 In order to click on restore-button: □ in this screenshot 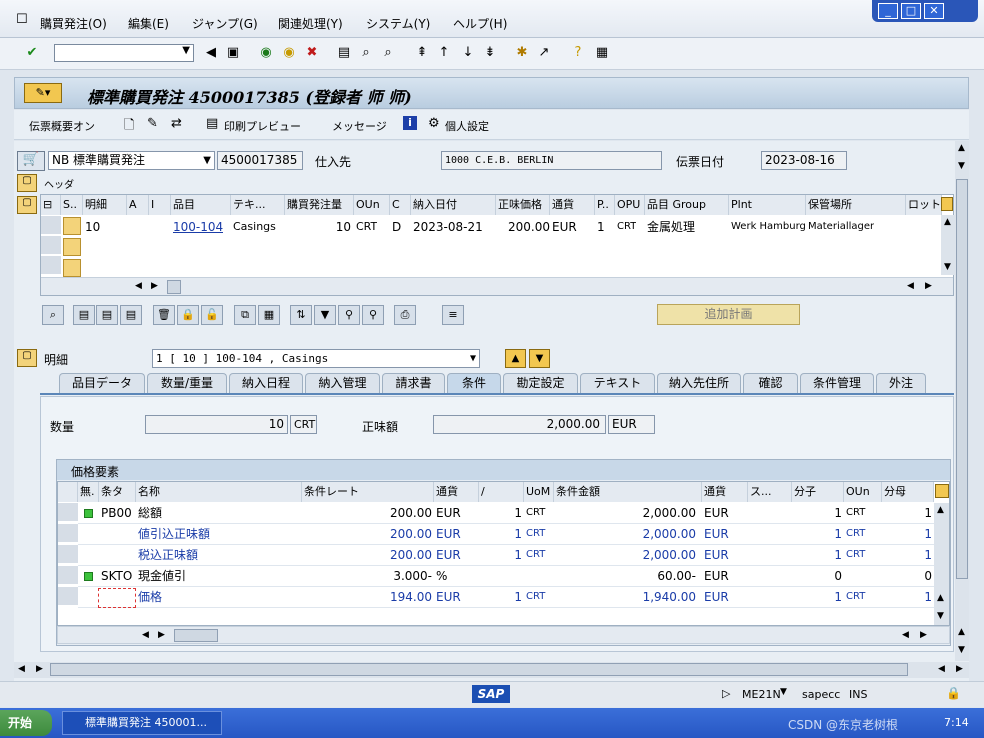, I will do `click(911, 11)`.